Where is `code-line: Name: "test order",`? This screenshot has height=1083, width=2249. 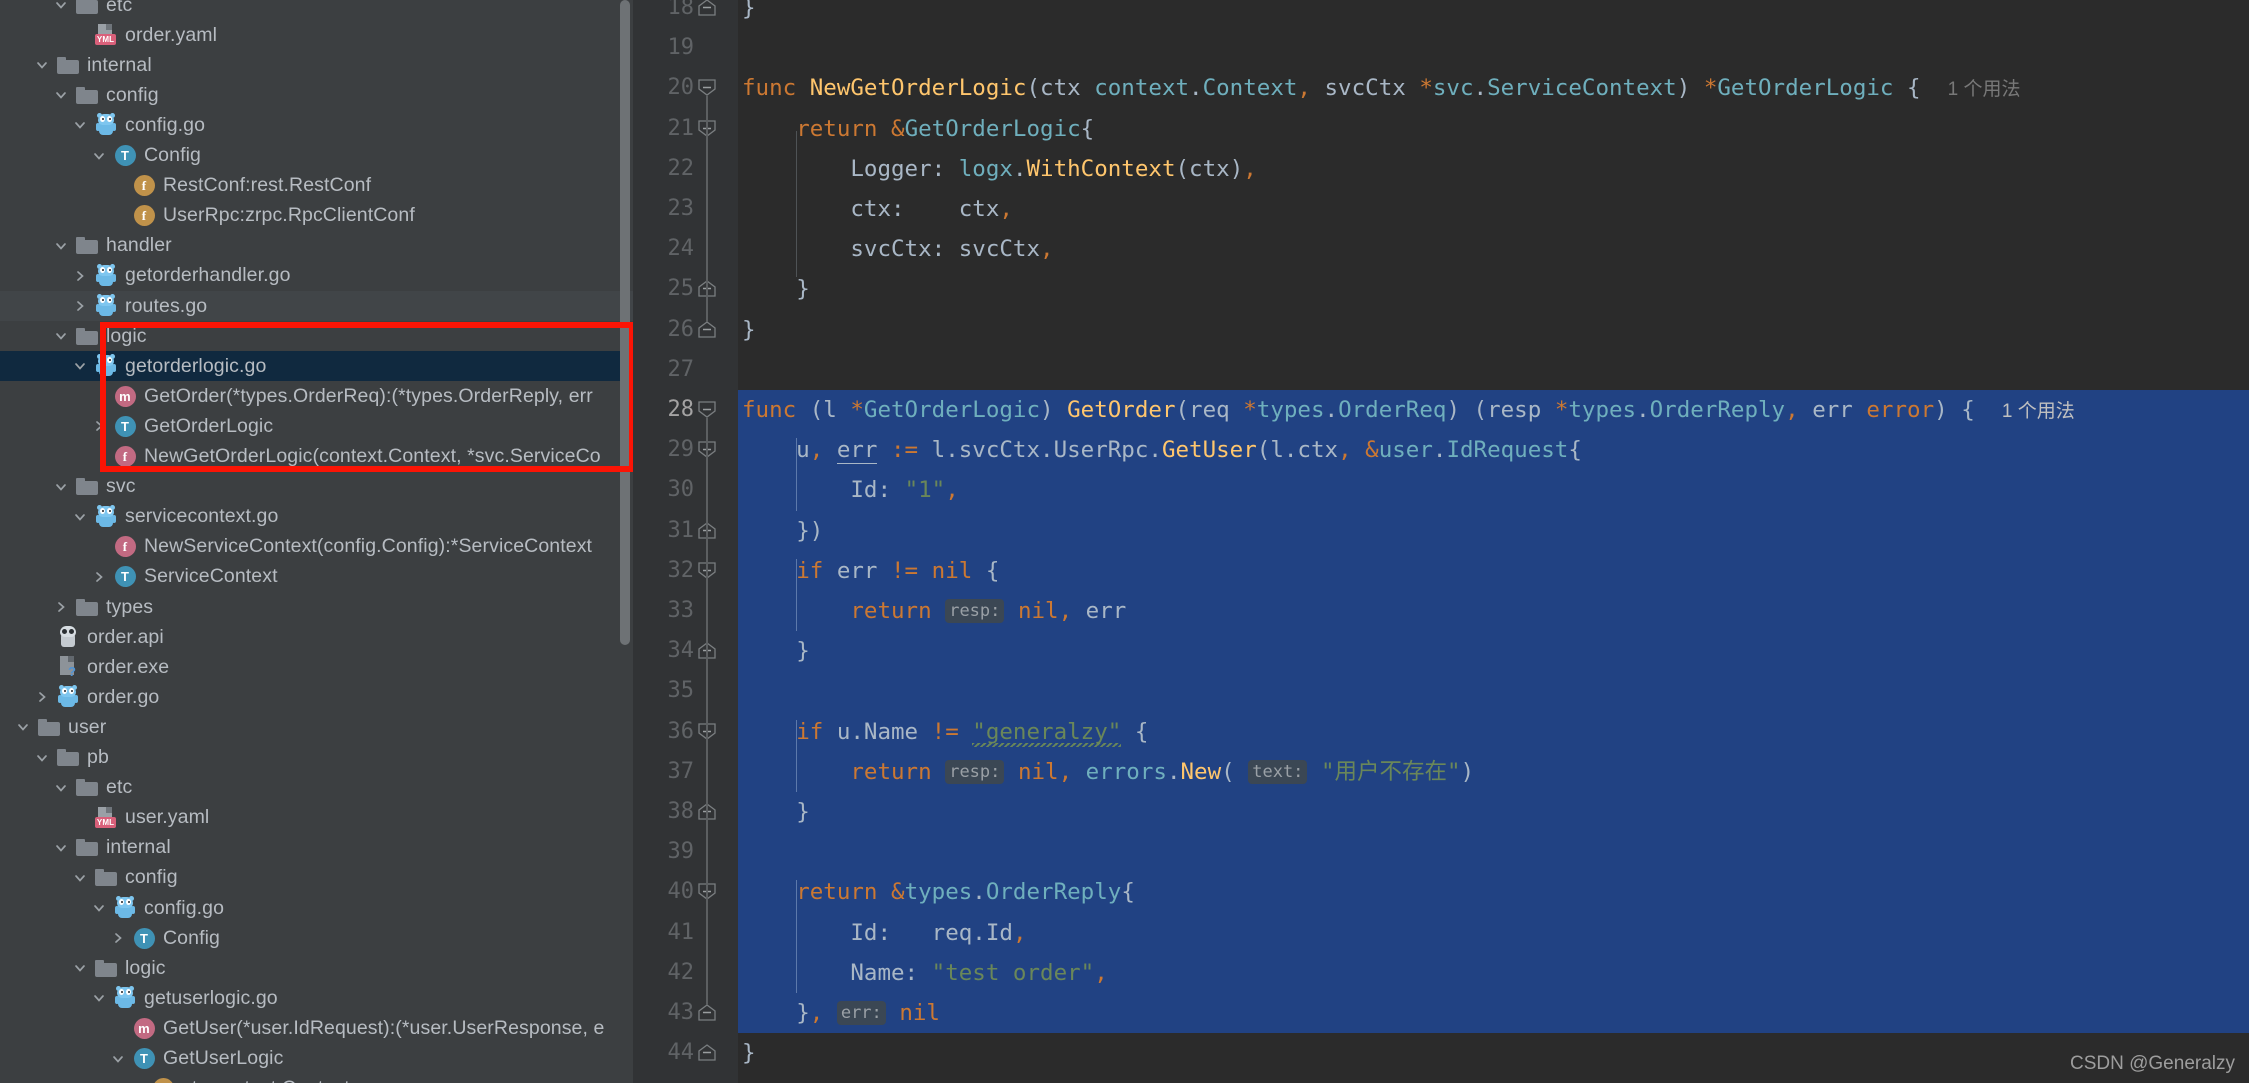
code-line: Name: "test order", is located at coordinates (922, 973).